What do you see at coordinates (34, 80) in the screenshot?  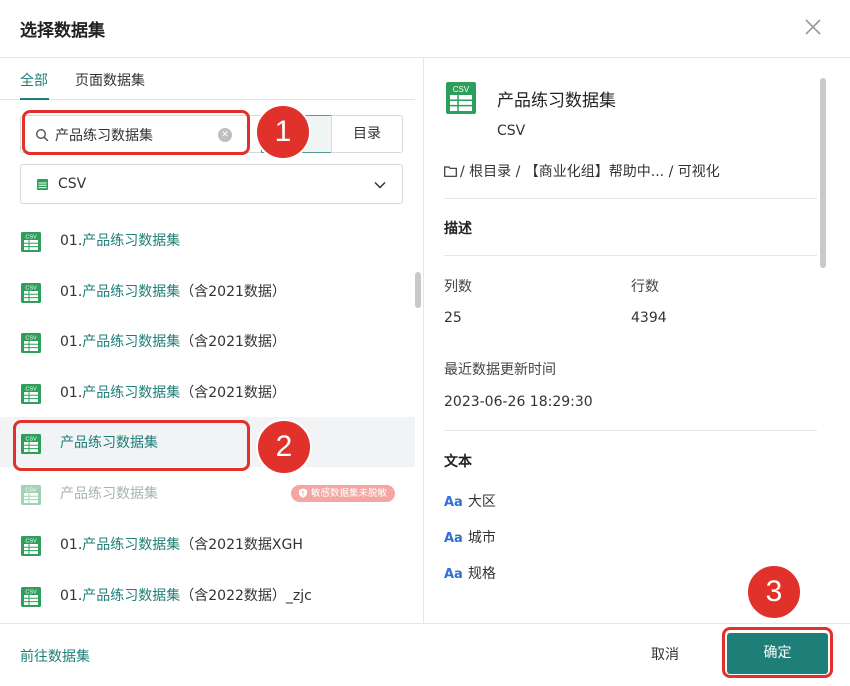 I see `tab-all: 全部` at bounding box center [34, 80].